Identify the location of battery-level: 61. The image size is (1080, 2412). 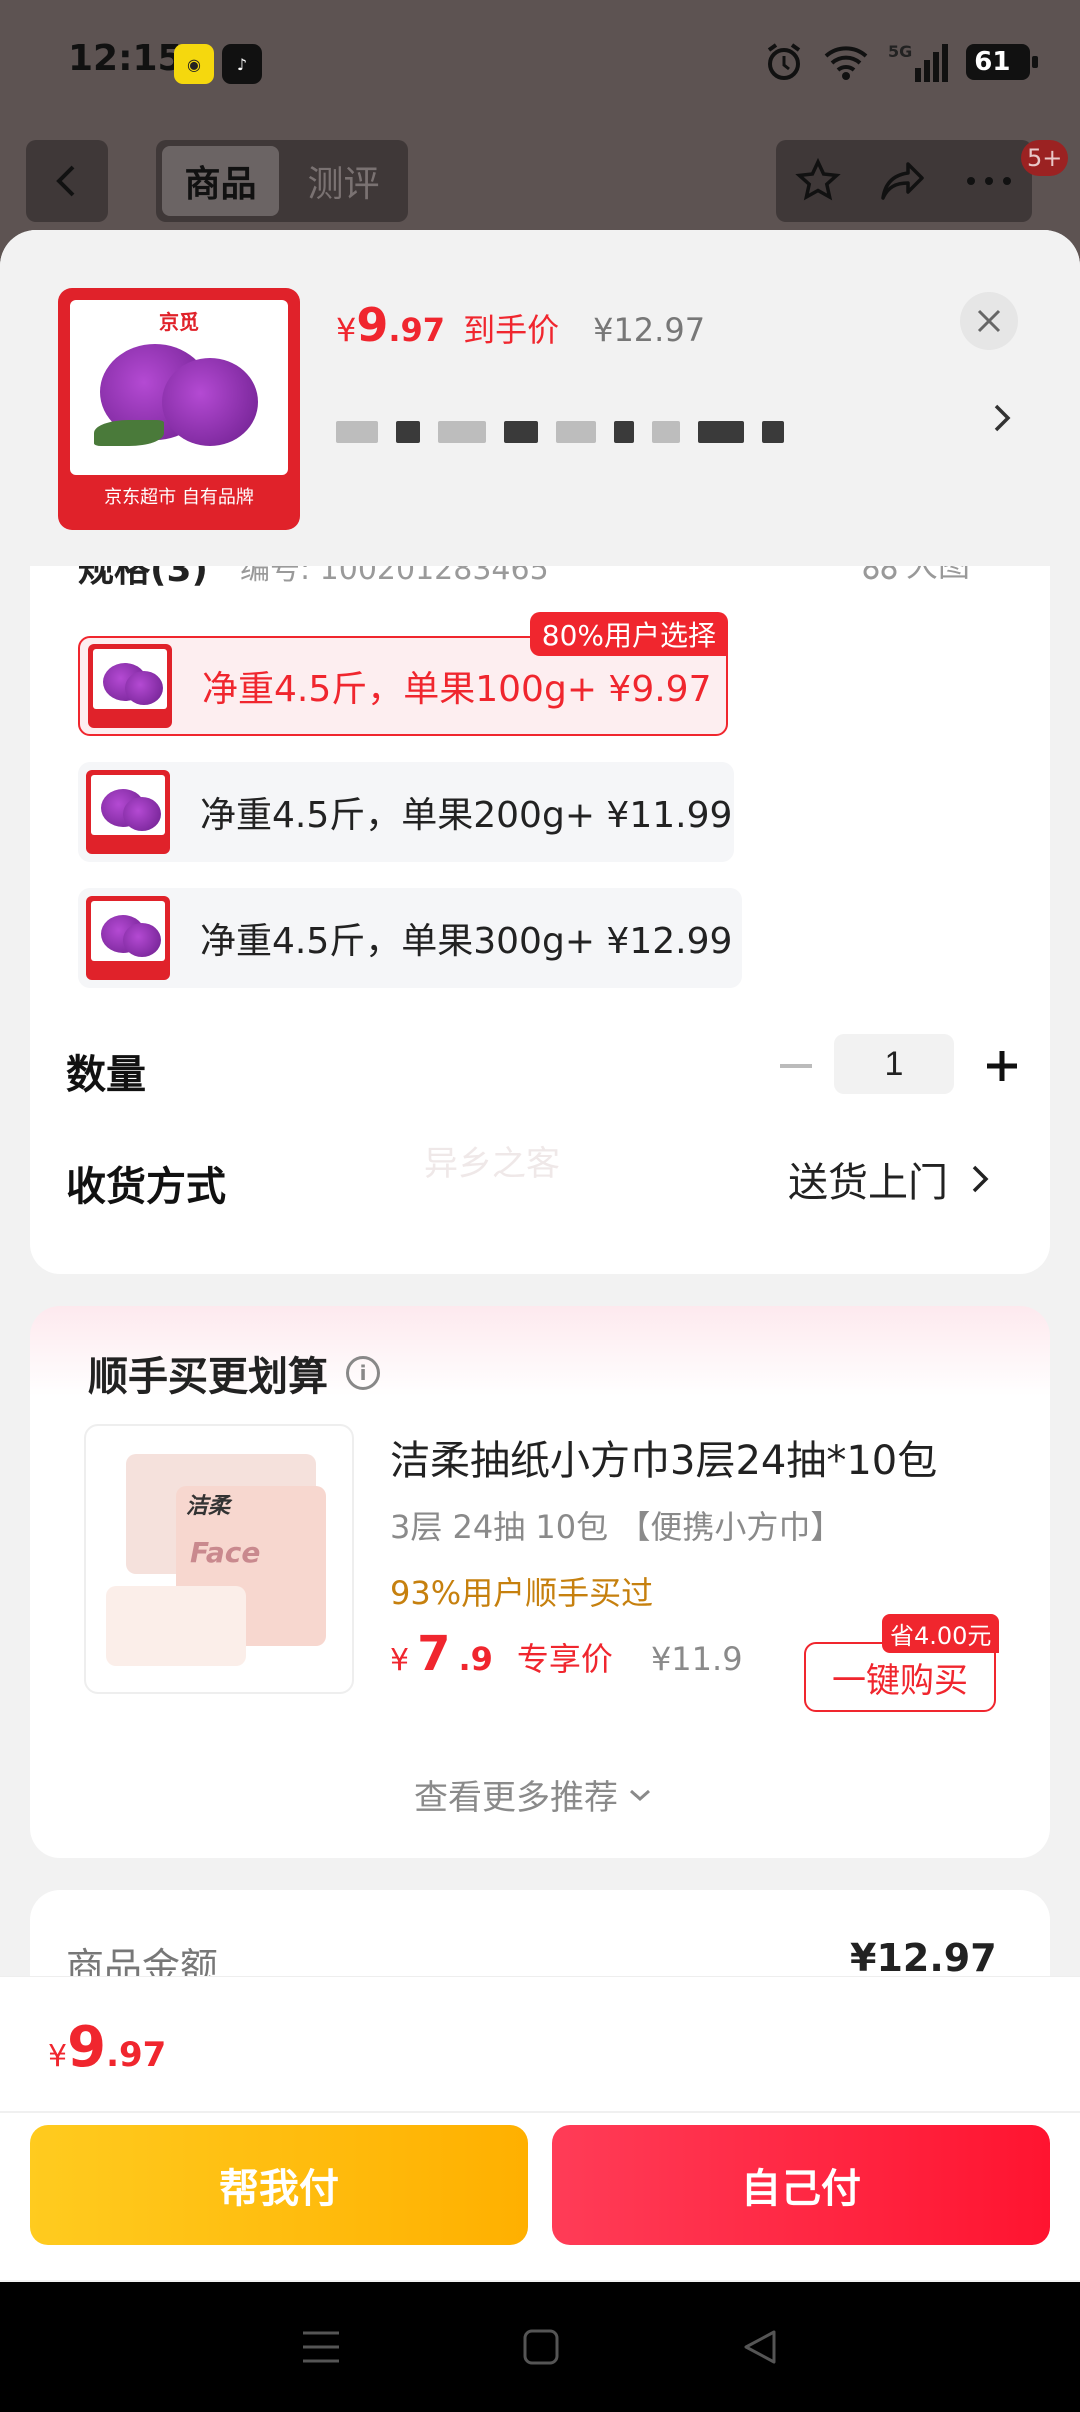
(992, 62).